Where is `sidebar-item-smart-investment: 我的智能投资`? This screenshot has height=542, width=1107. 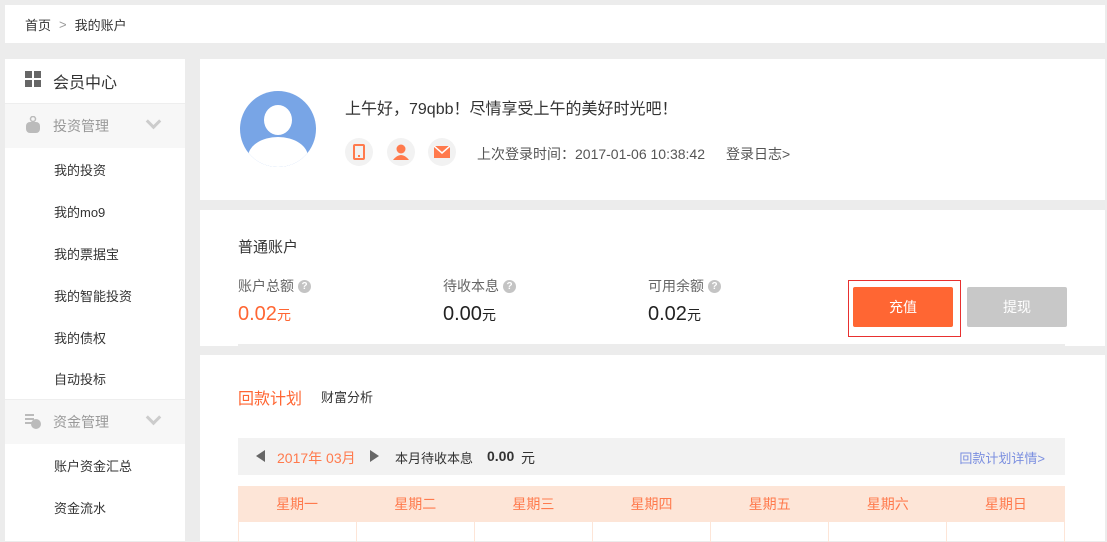
sidebar-item-smart-investment: 我的智能投资 is located at coordinates (95, 295).